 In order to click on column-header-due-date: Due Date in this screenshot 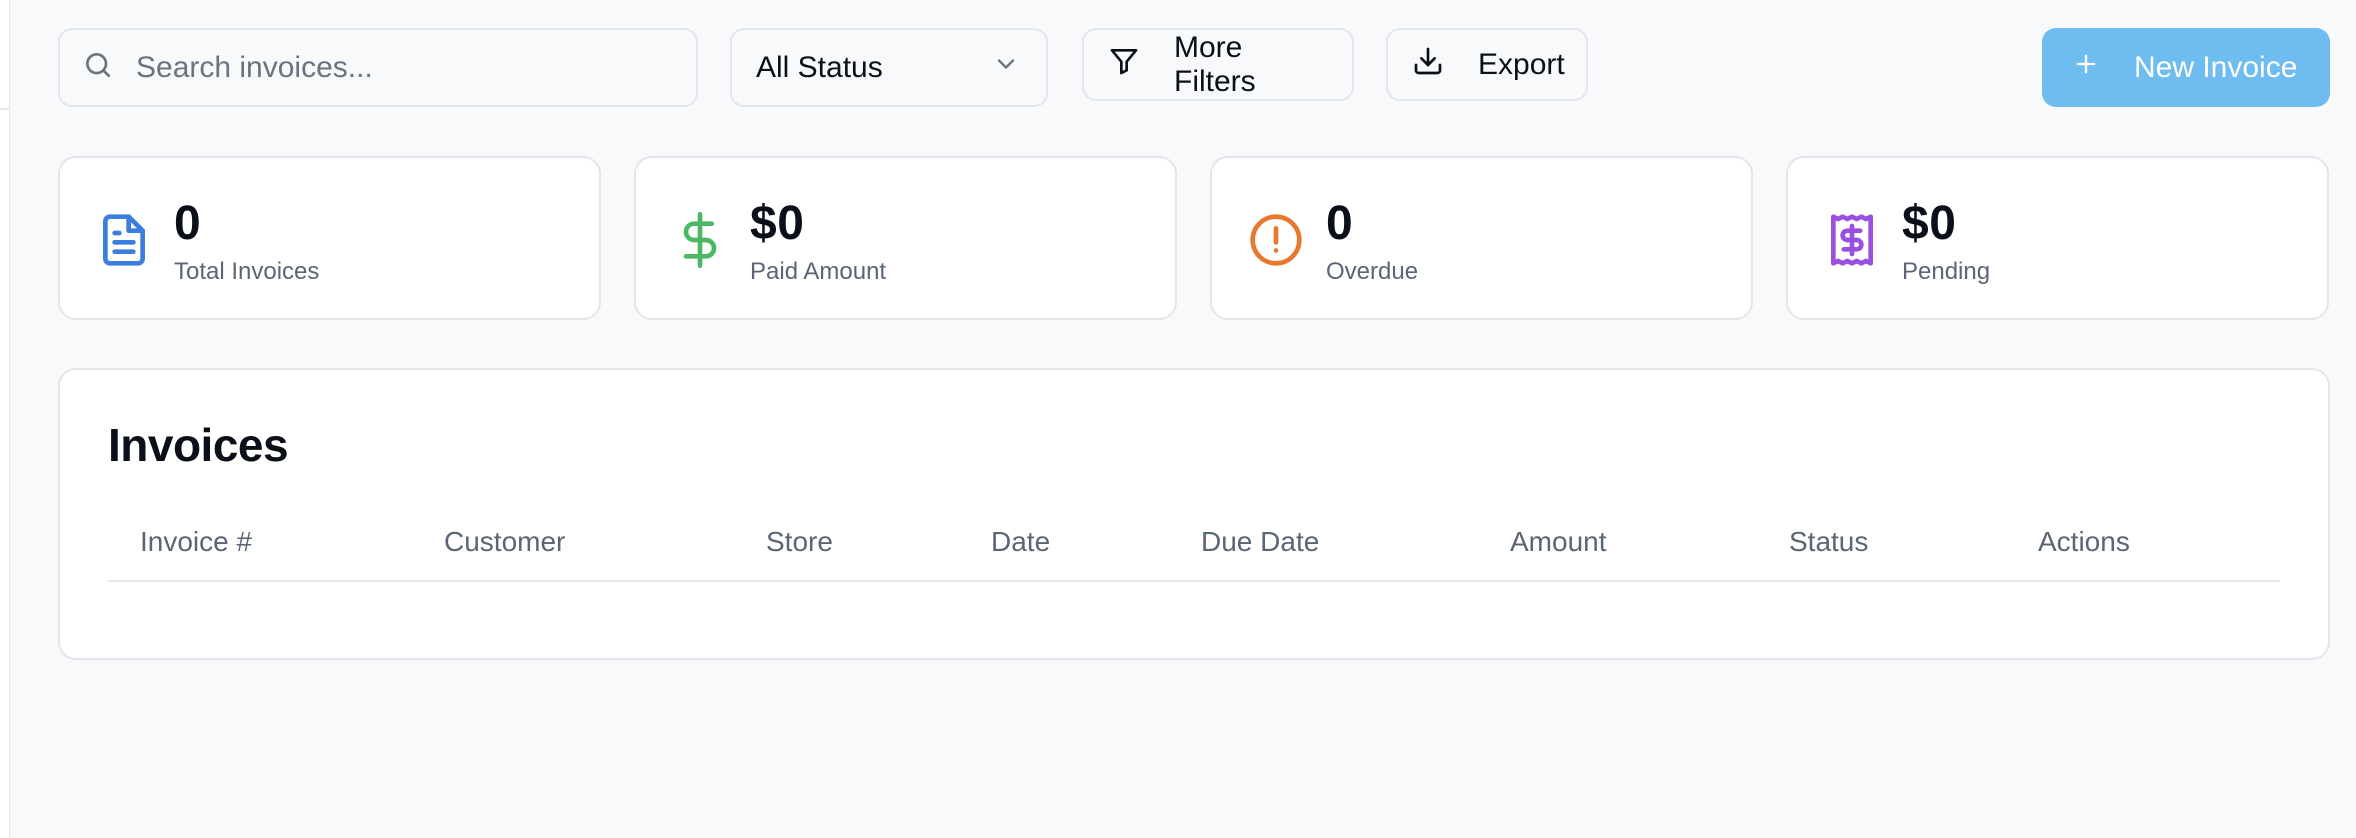, I will do `click(1260, 542)`.